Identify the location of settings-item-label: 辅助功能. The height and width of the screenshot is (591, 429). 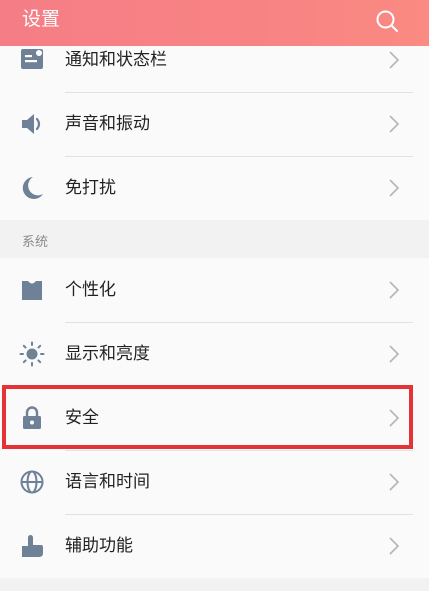
(99, 546).